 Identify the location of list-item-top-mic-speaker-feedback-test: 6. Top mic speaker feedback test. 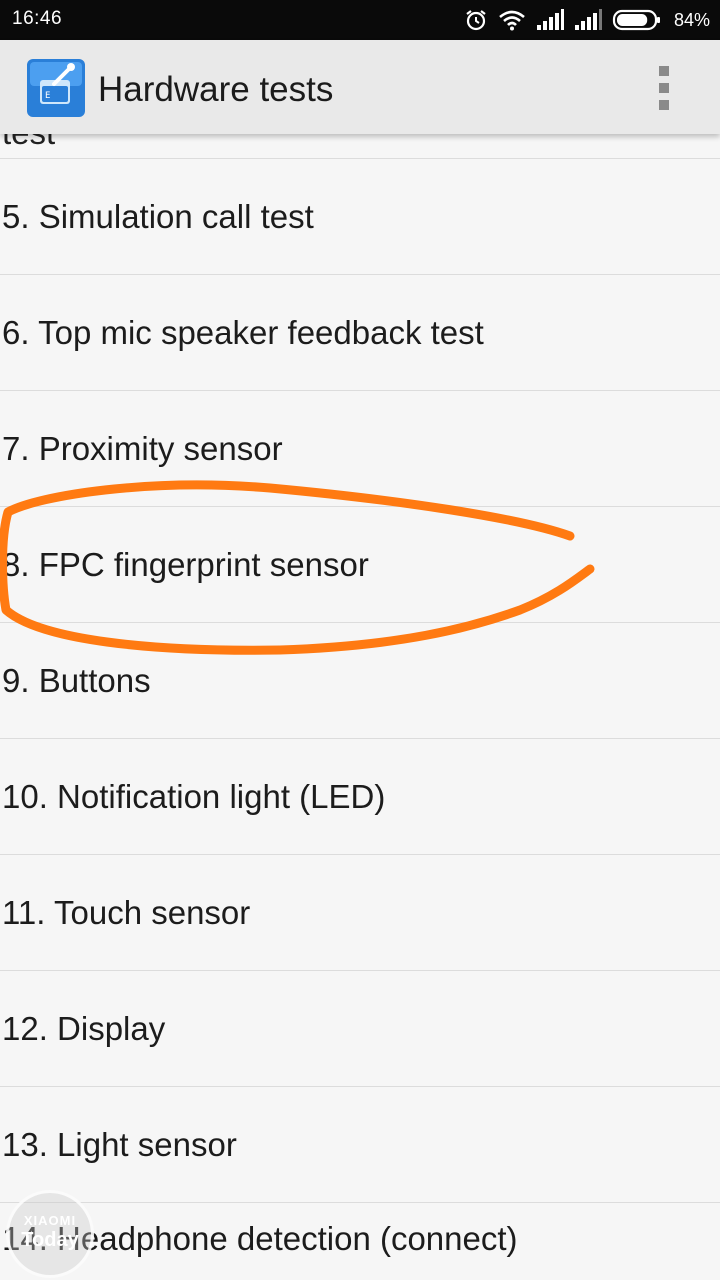
(360, 333).